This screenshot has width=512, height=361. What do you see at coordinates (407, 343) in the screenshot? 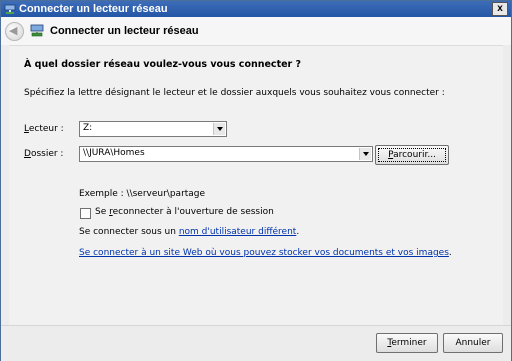
I see `finish-button: Terminer` at bounding box center [407, 343].